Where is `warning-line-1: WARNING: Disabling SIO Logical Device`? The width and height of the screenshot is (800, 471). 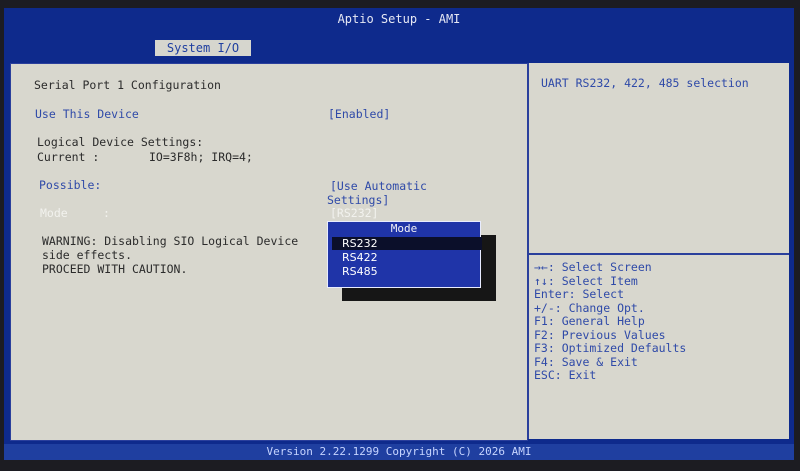
warning-line-1: WARNING: Disabling SIO Logical Device is located at coordinates (170, 241).